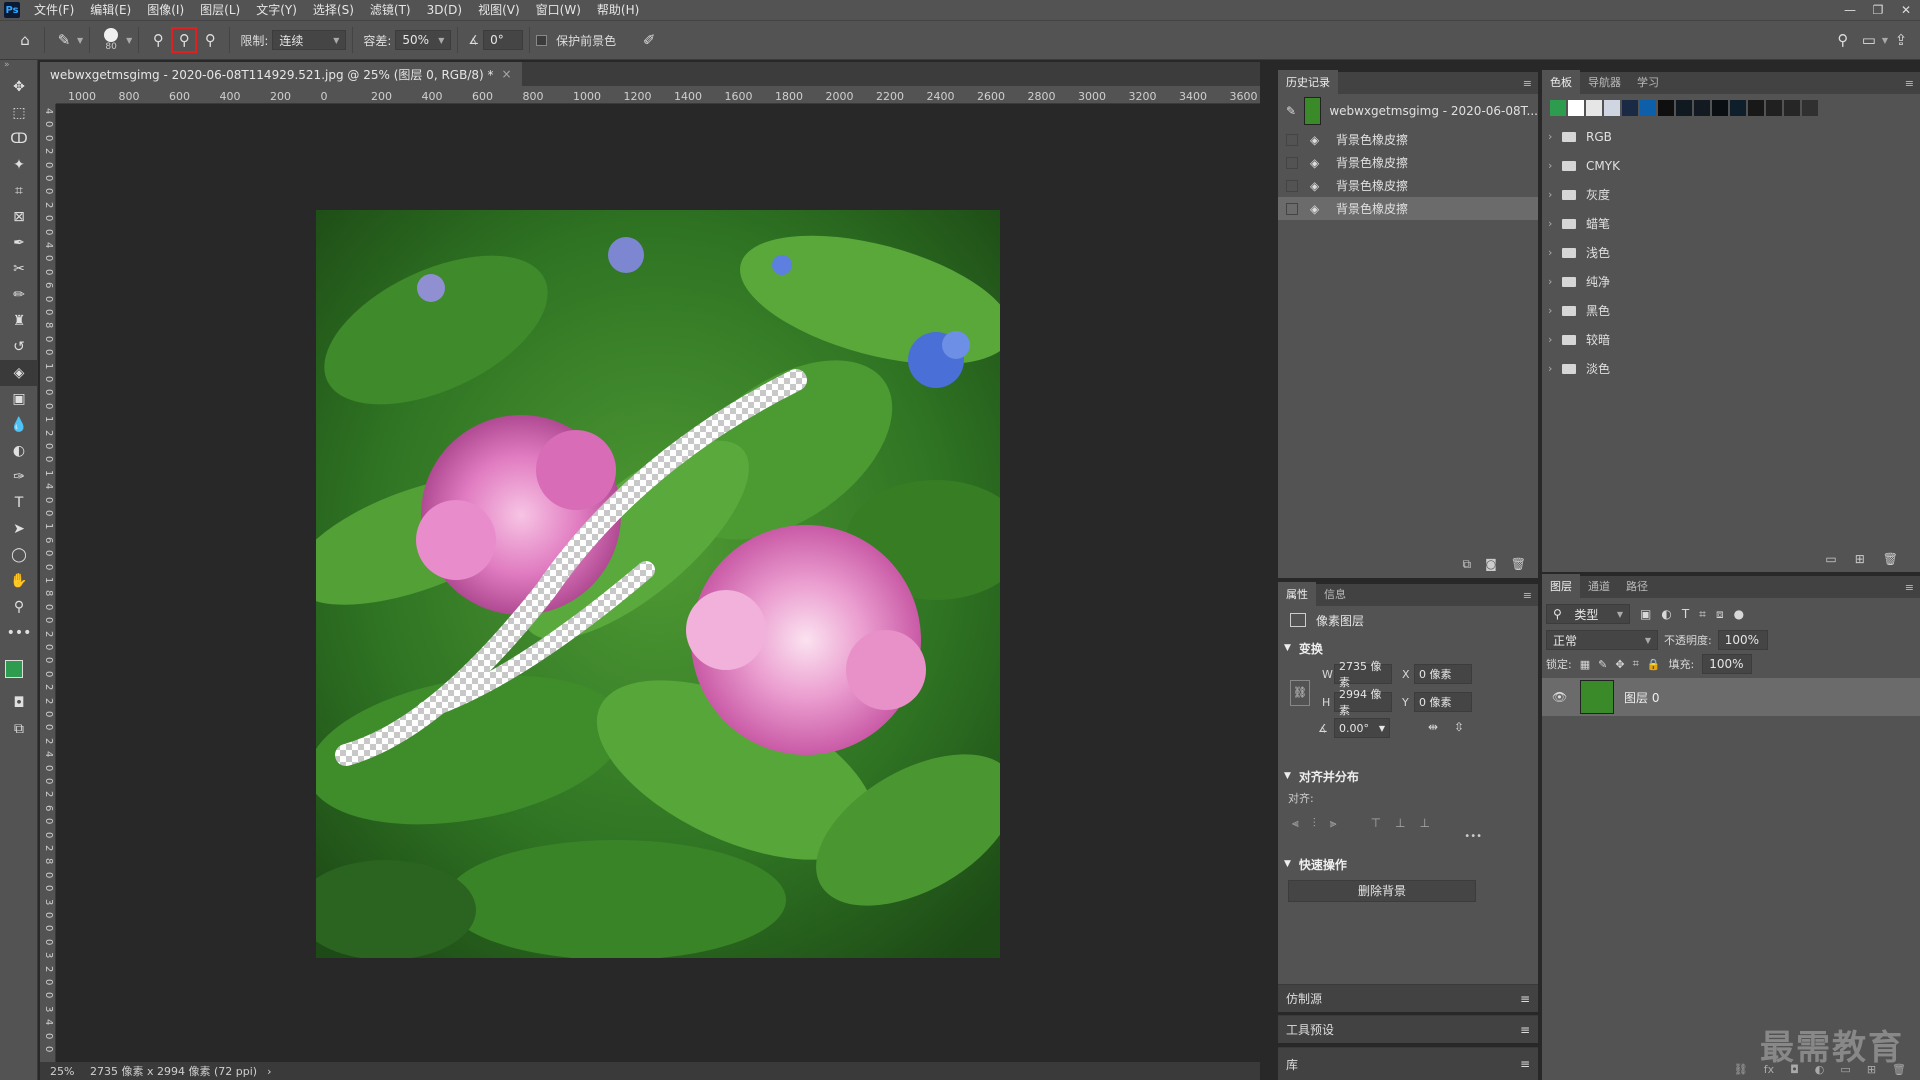 The image size is (1920, 1080). What do you see at coordinates (1433, 727) in the screenshot?
I see `flip-horizontal-icon: ⇹` at bounding box center [1433, 727].